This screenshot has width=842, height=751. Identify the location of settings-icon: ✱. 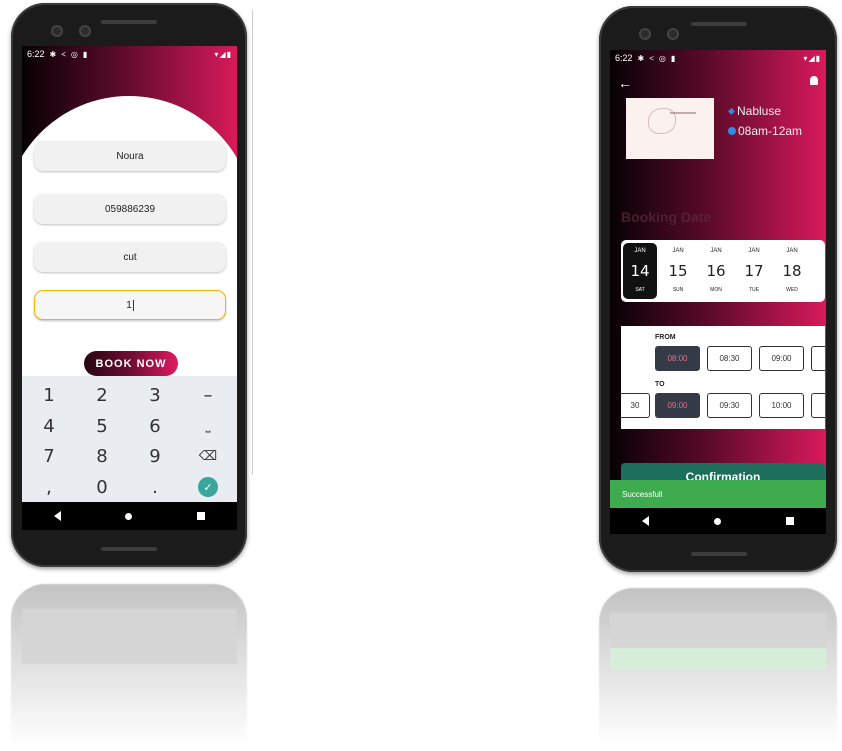
(641, 58).